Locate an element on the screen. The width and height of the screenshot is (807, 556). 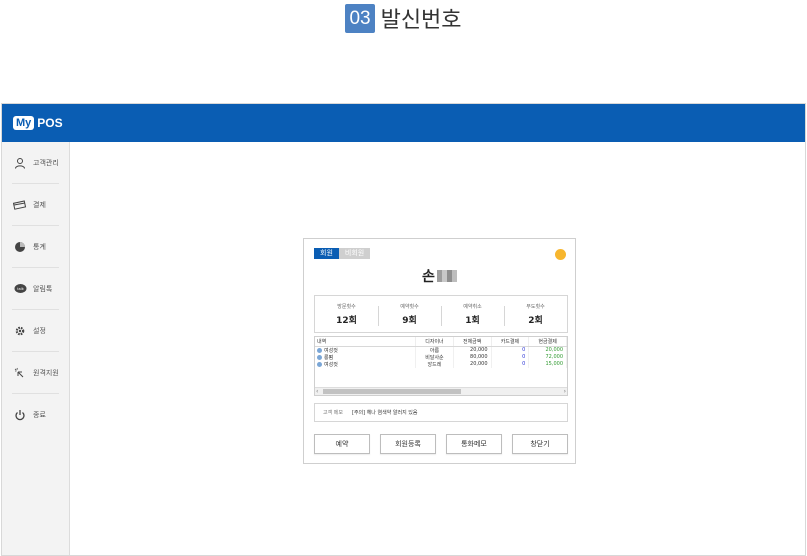
sidebar-item-stats: 통계 is located at coordinates (35, 246).